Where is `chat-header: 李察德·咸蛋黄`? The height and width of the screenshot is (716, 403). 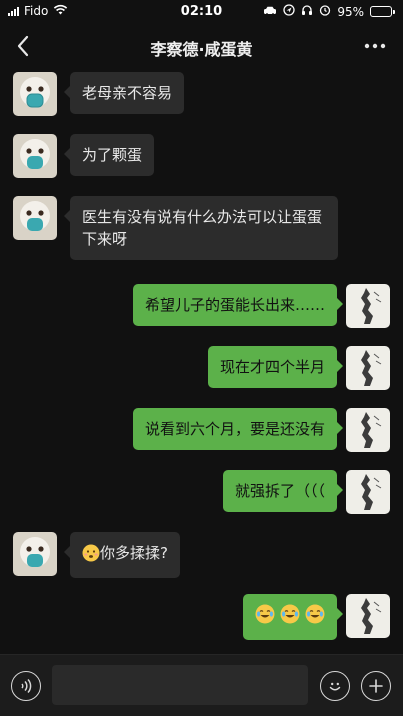 chat-header: 李察德·咸蛋黄 is located at coordinates (201, 46).